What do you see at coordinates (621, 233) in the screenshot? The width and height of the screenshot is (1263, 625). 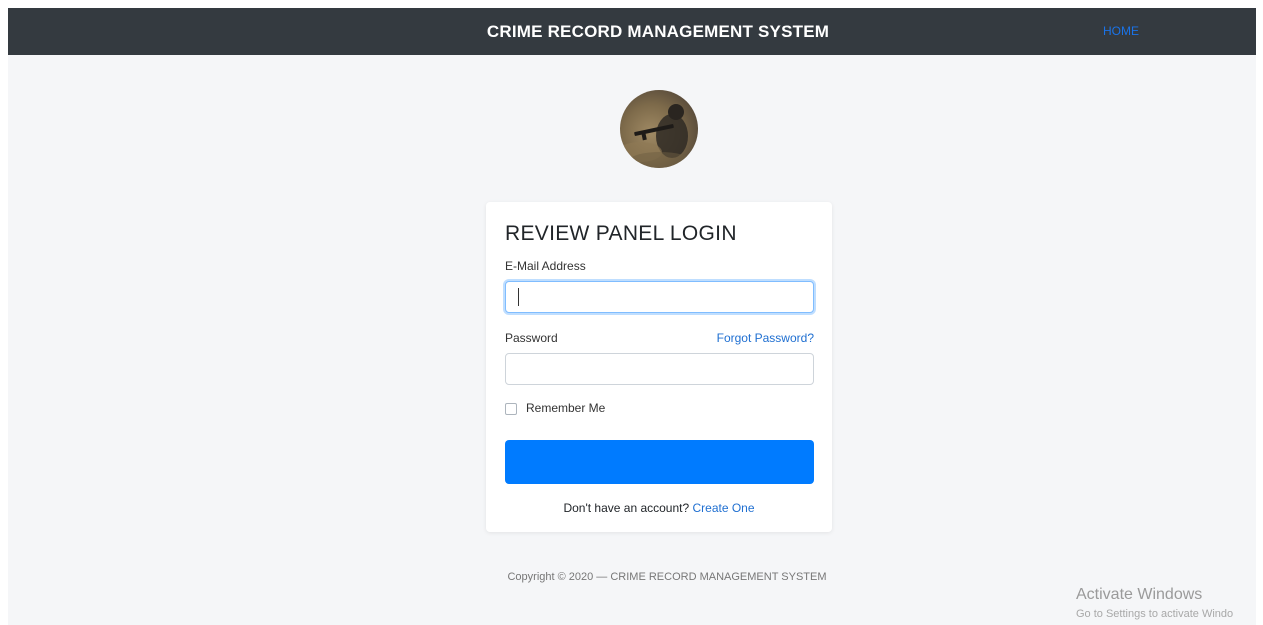 I see `login-title: REVIEW PANEL LOGIN` at bounding box center [621, 233].